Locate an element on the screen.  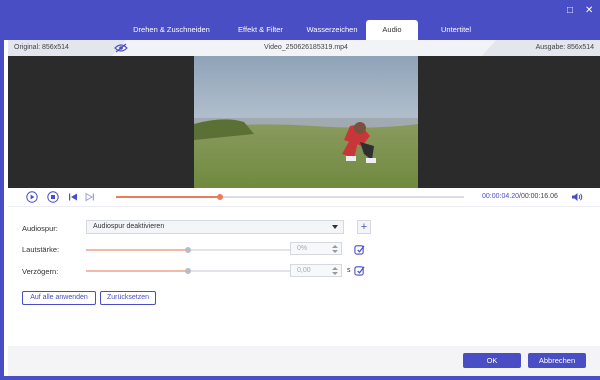
original-size: Original: 856x514 is located at coordinates (41, 47).